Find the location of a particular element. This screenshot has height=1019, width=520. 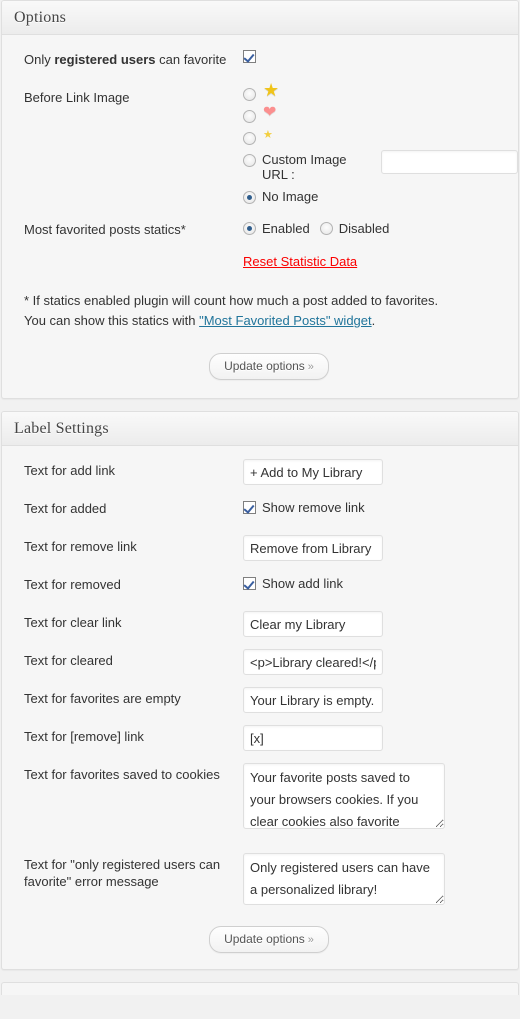

radio-statics-disabled is located at coordinates (326, 228).